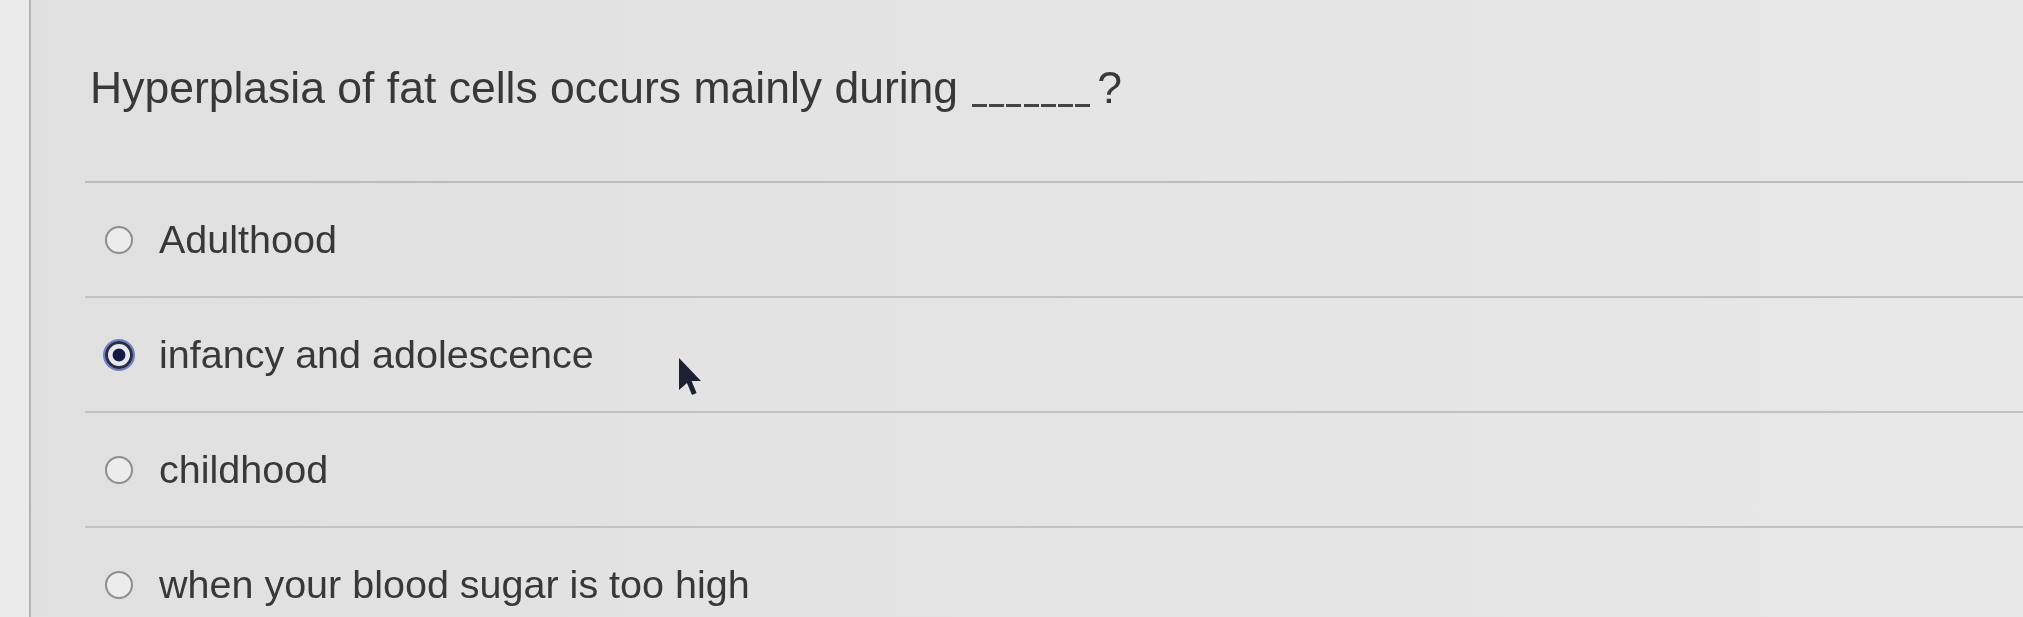  I want to click on option-label: when your blood sugar is too high, so click(454, 585).